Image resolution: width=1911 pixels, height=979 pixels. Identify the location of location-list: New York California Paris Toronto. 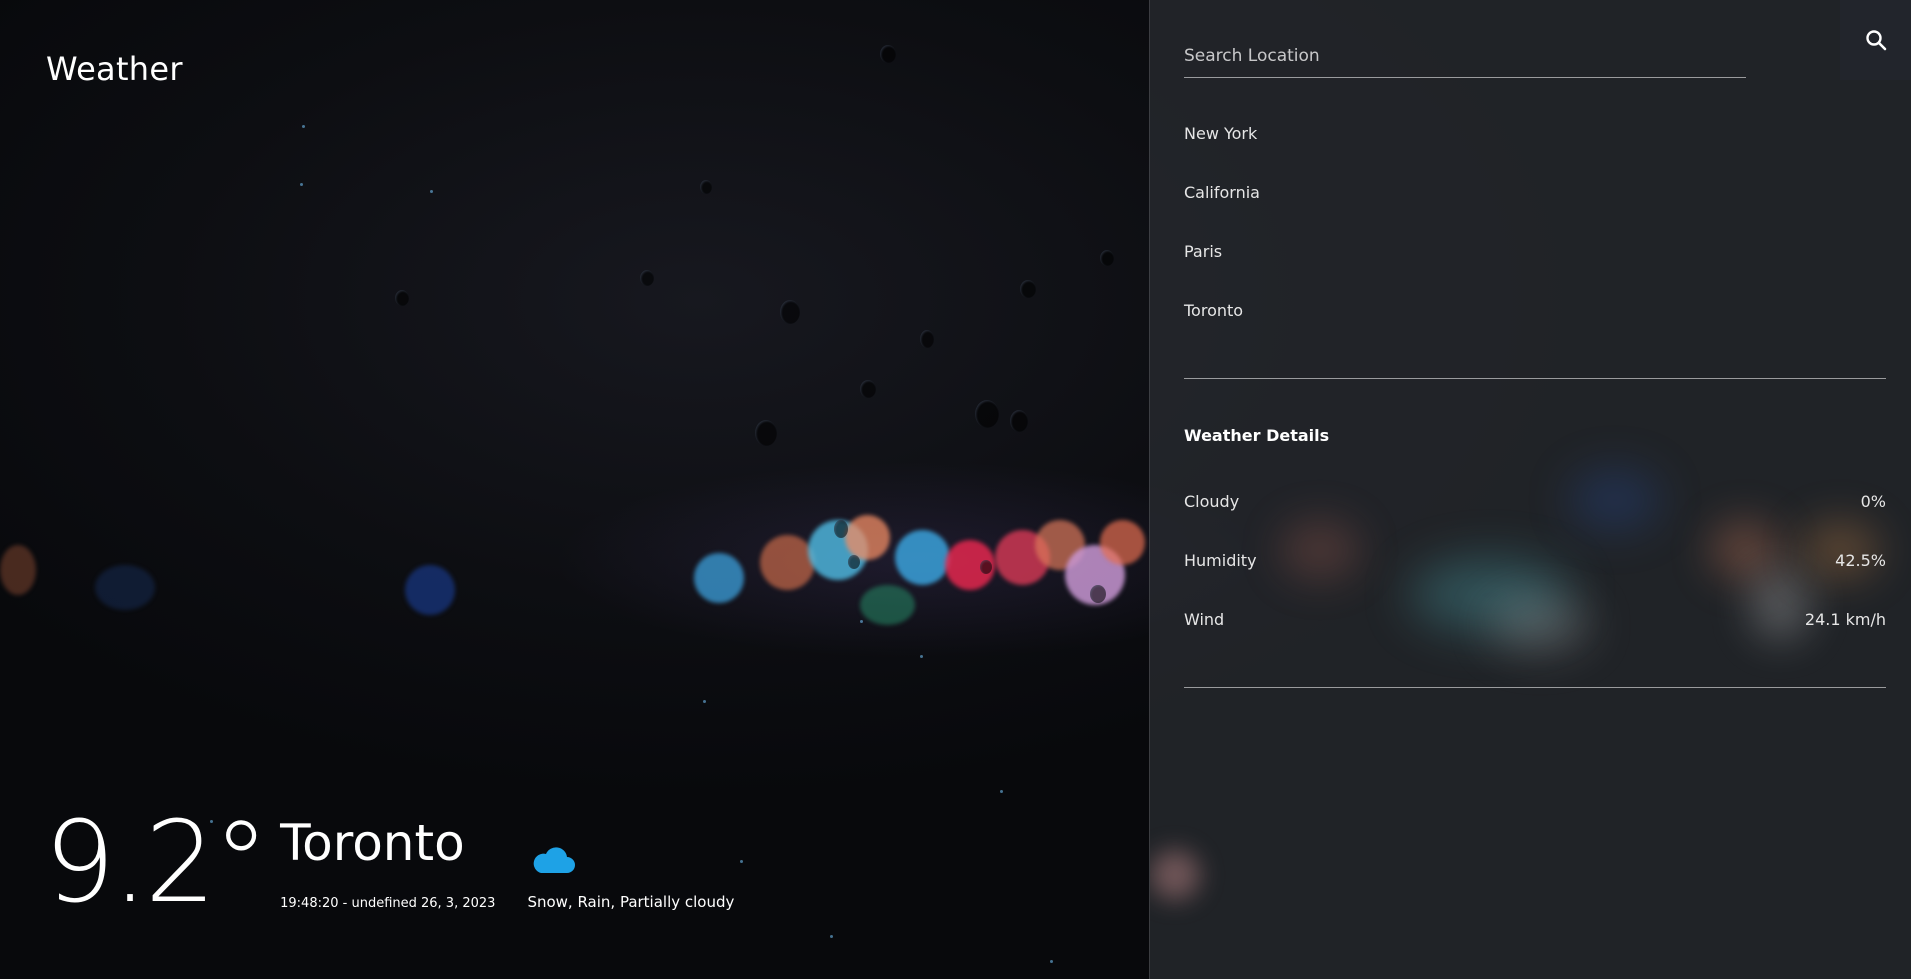
(1222, 242).